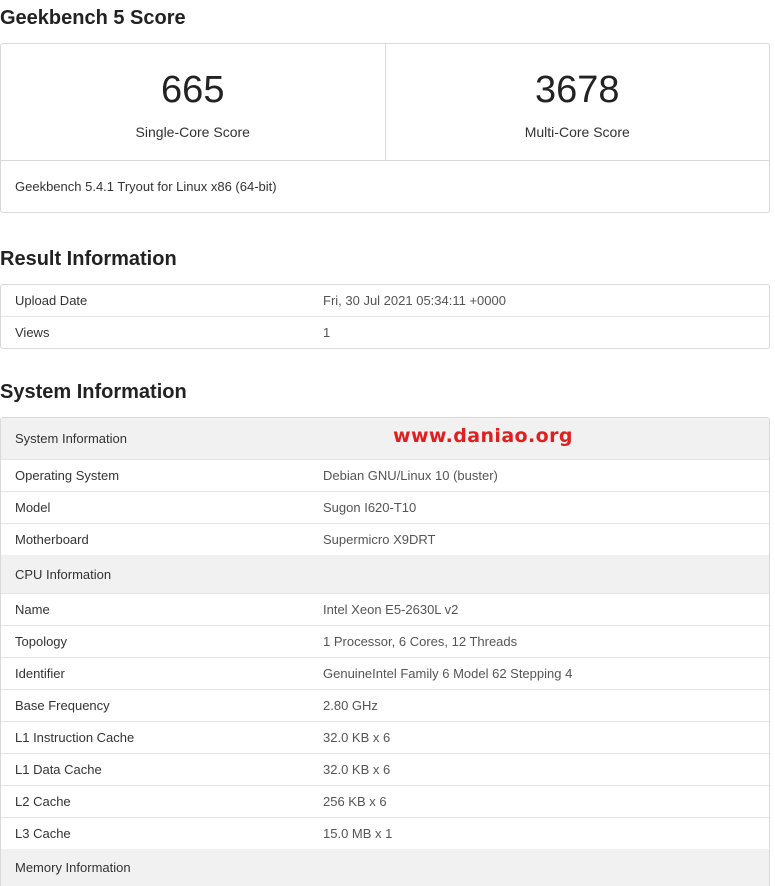  Describe the element at coordinates (539, 737) in the screenshot. I see `l1-instruction-cache-value: 32.0 KB x 6` at that location.